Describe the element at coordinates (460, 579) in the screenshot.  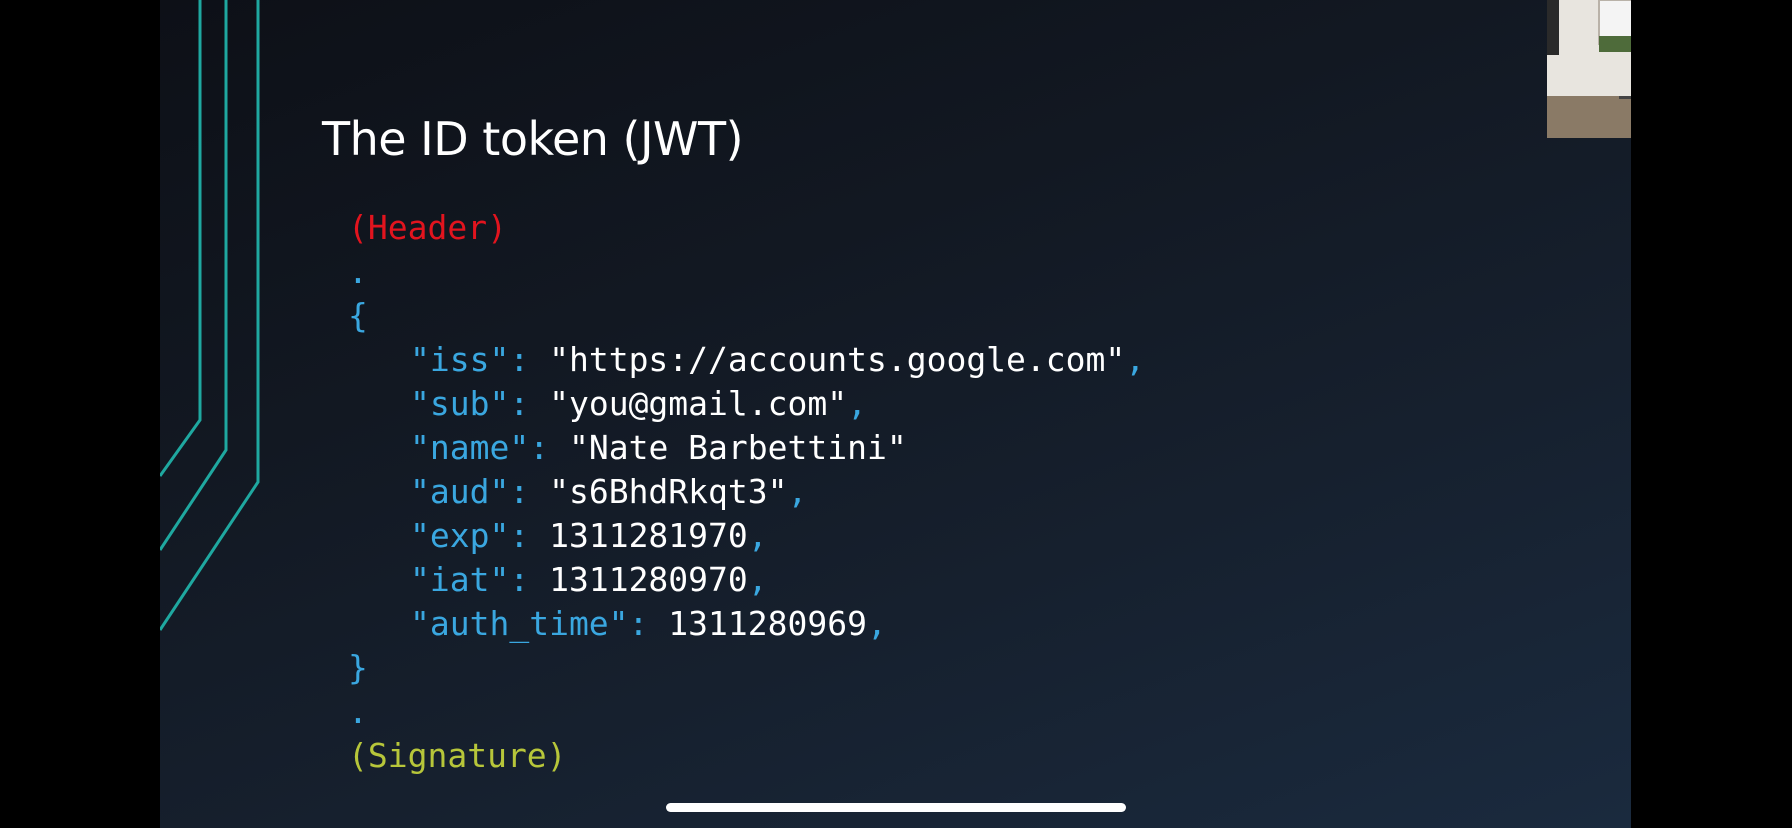
I see `claim-key: "iat"` at that location.